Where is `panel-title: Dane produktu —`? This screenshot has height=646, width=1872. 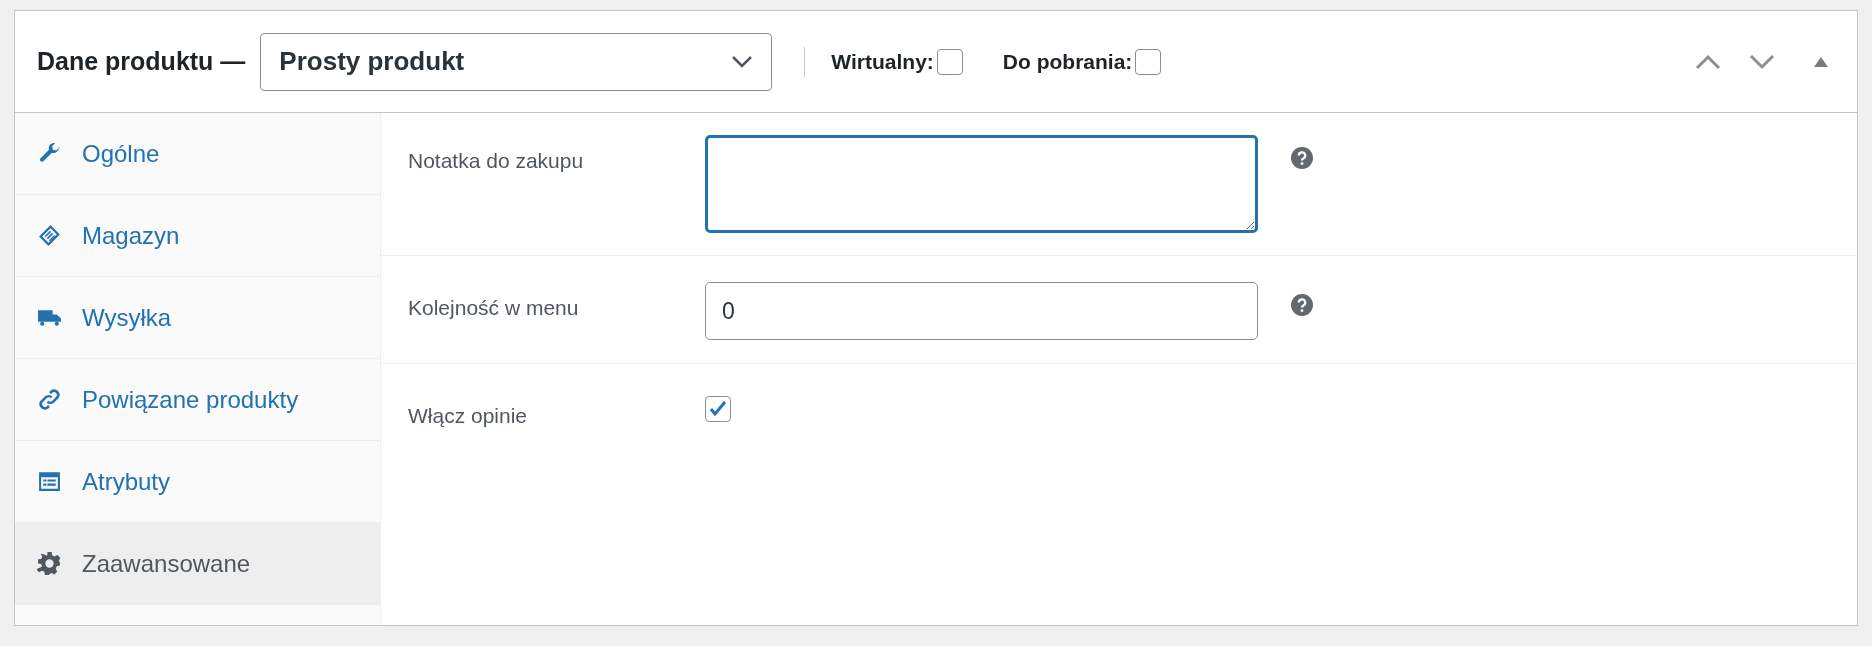
panel-title: Dane produktu — is located at coordinates (141, 61).